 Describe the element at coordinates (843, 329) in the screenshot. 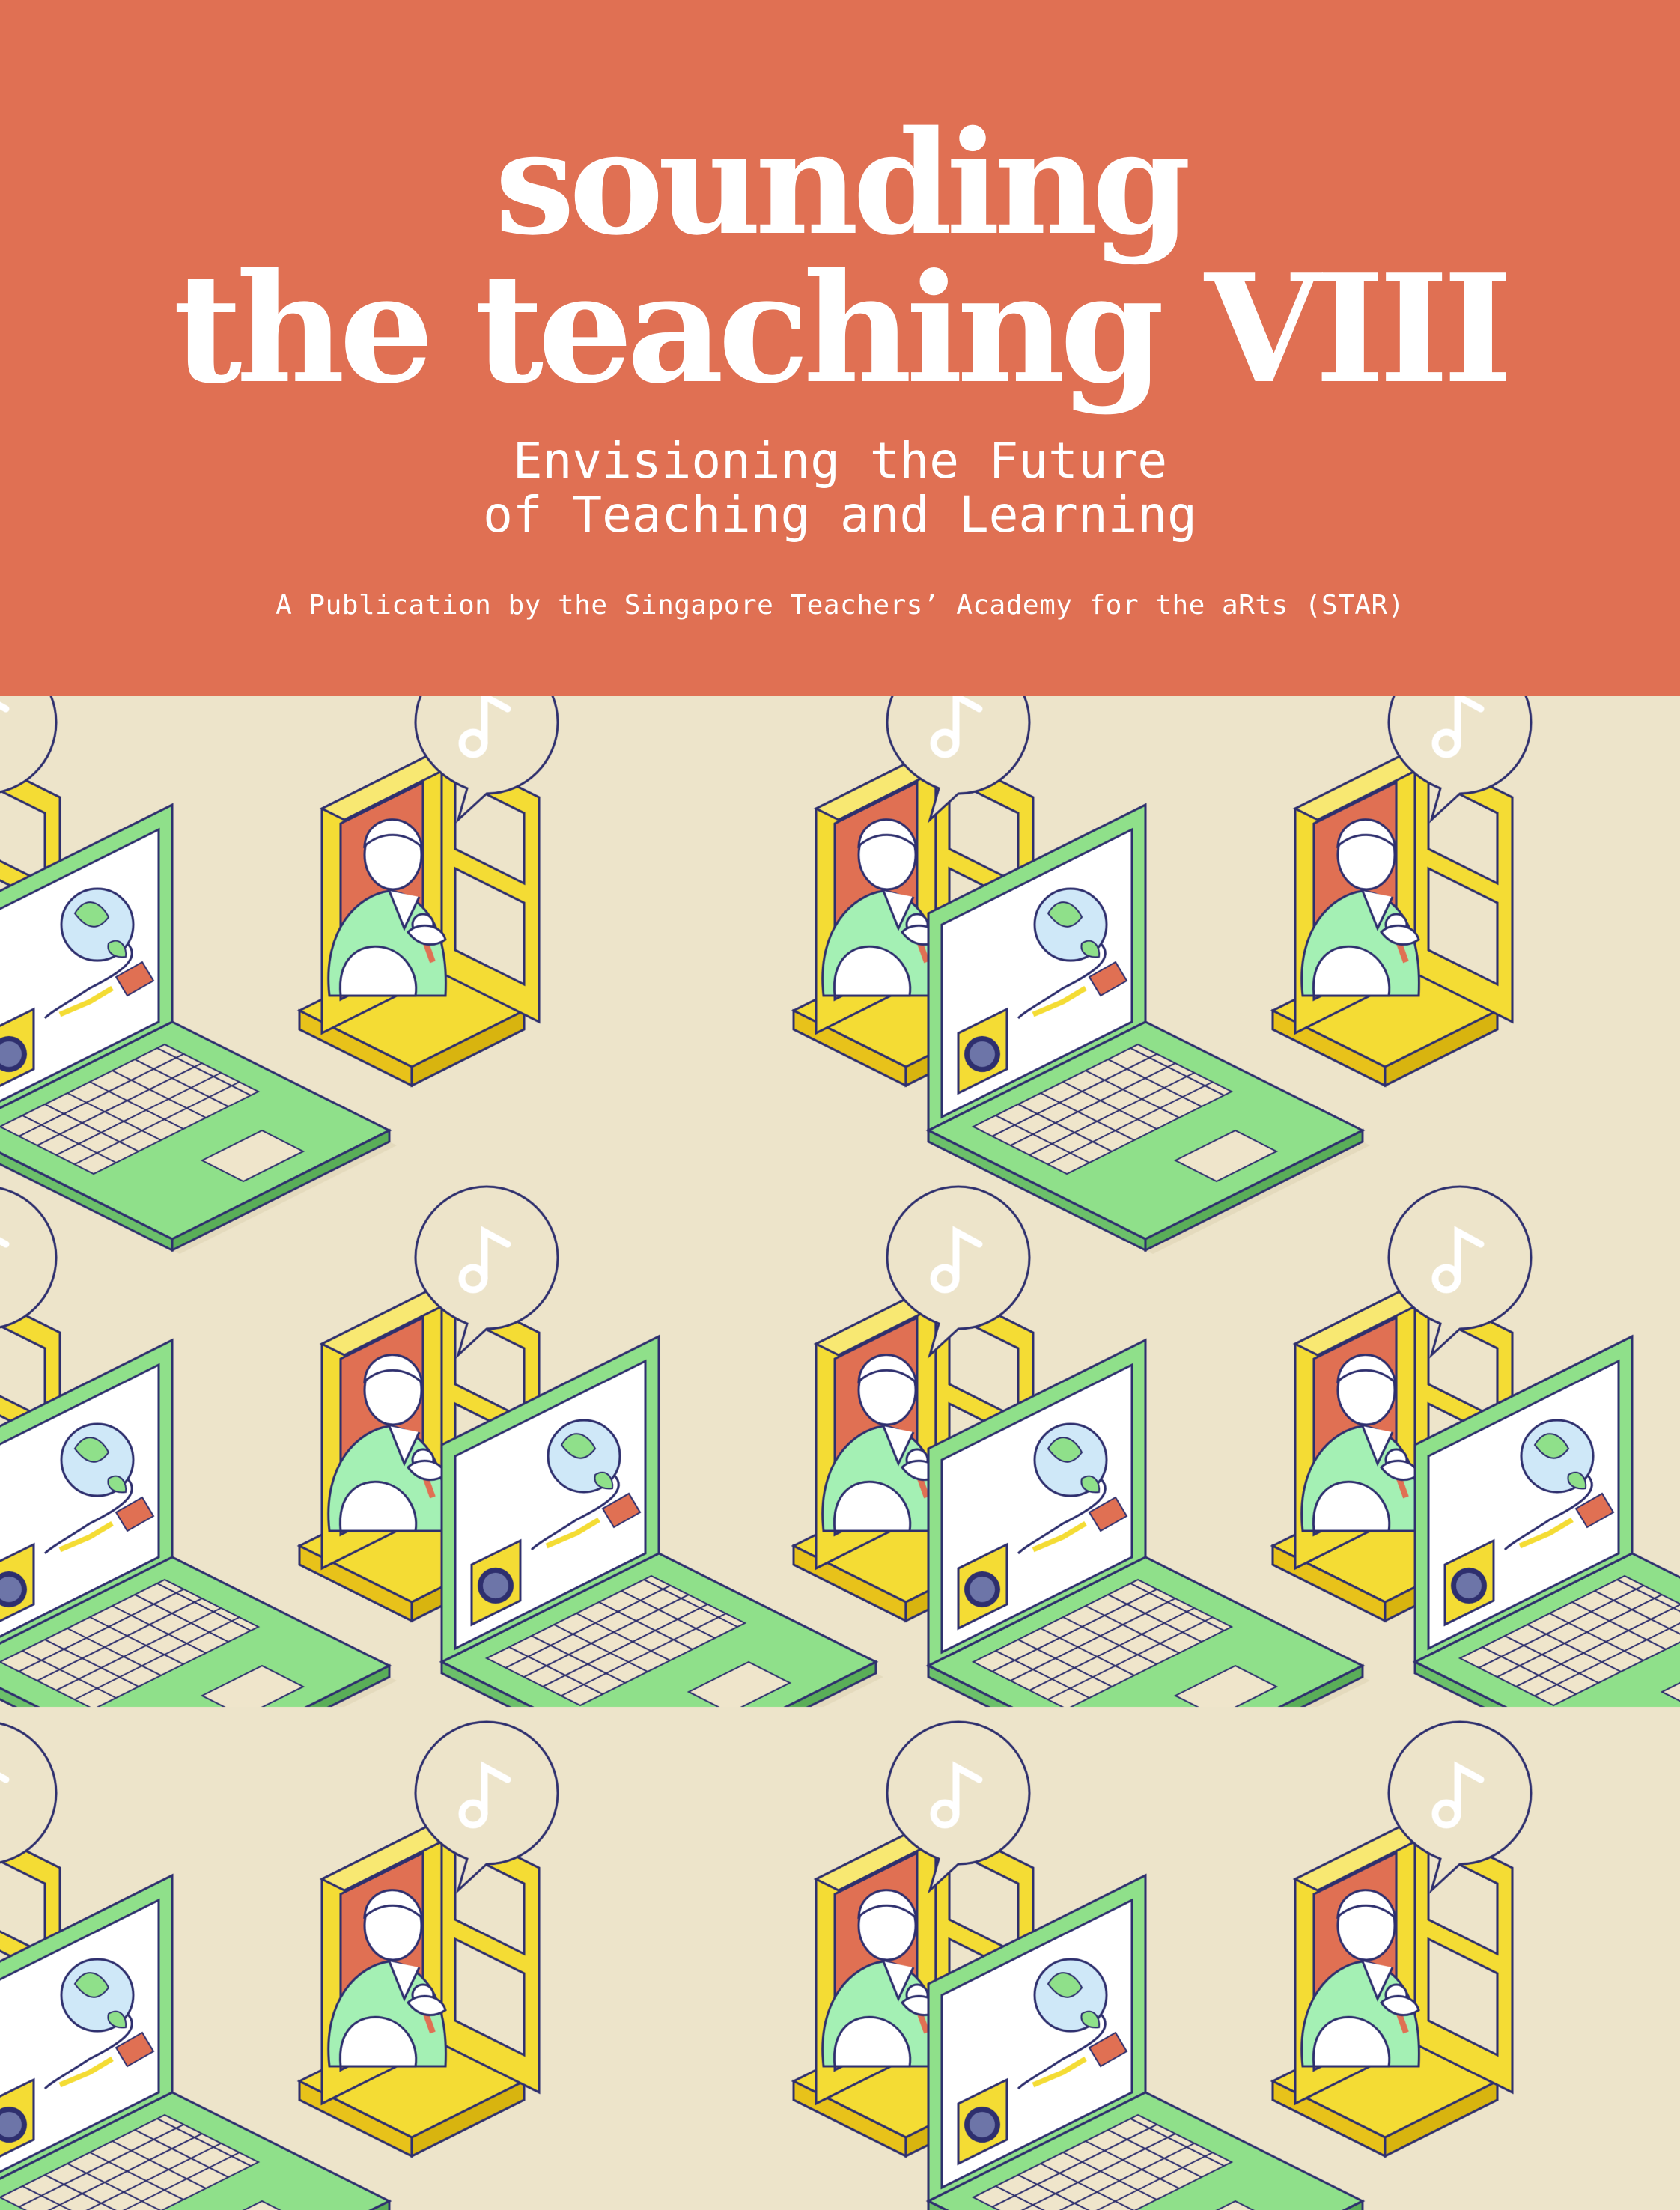

I see `cover-title-line2: the teaching VIII` at that location.